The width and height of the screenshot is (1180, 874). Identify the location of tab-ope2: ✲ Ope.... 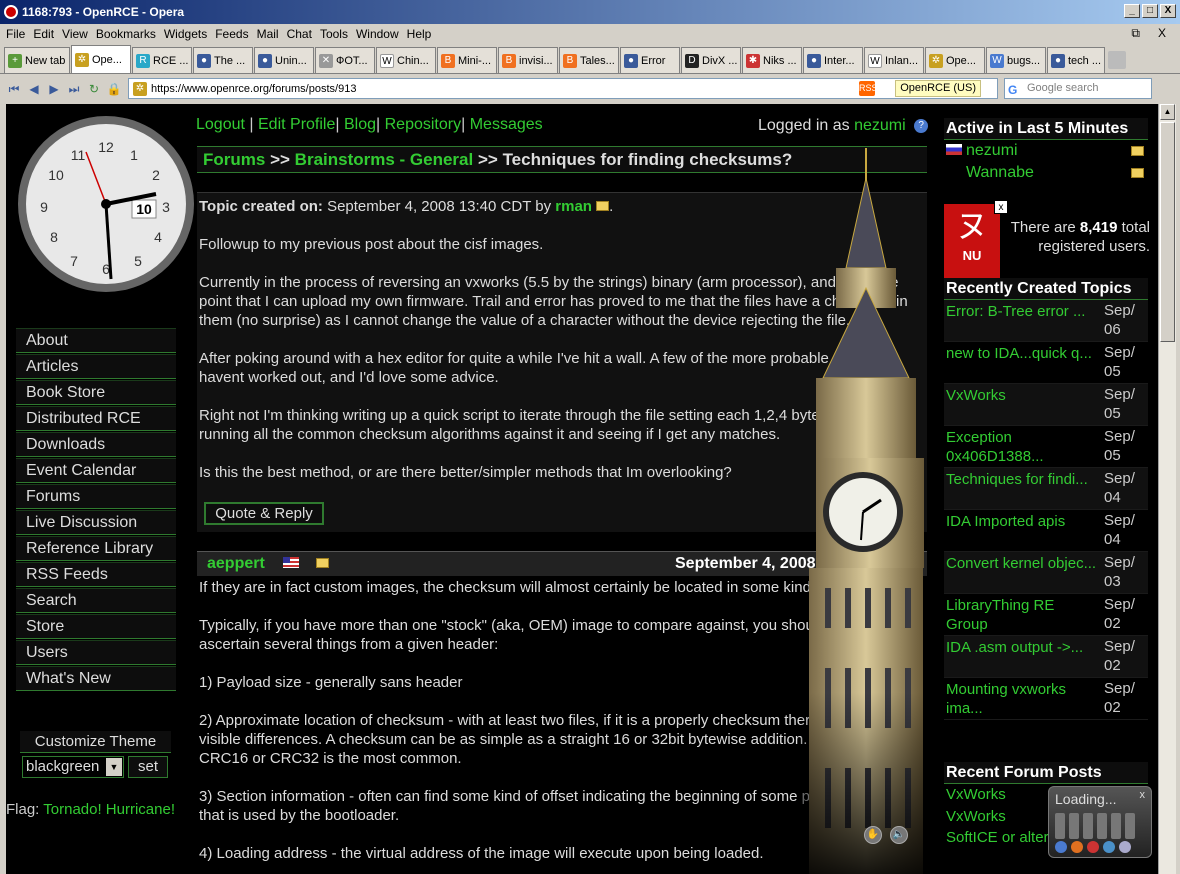
(955, 60).